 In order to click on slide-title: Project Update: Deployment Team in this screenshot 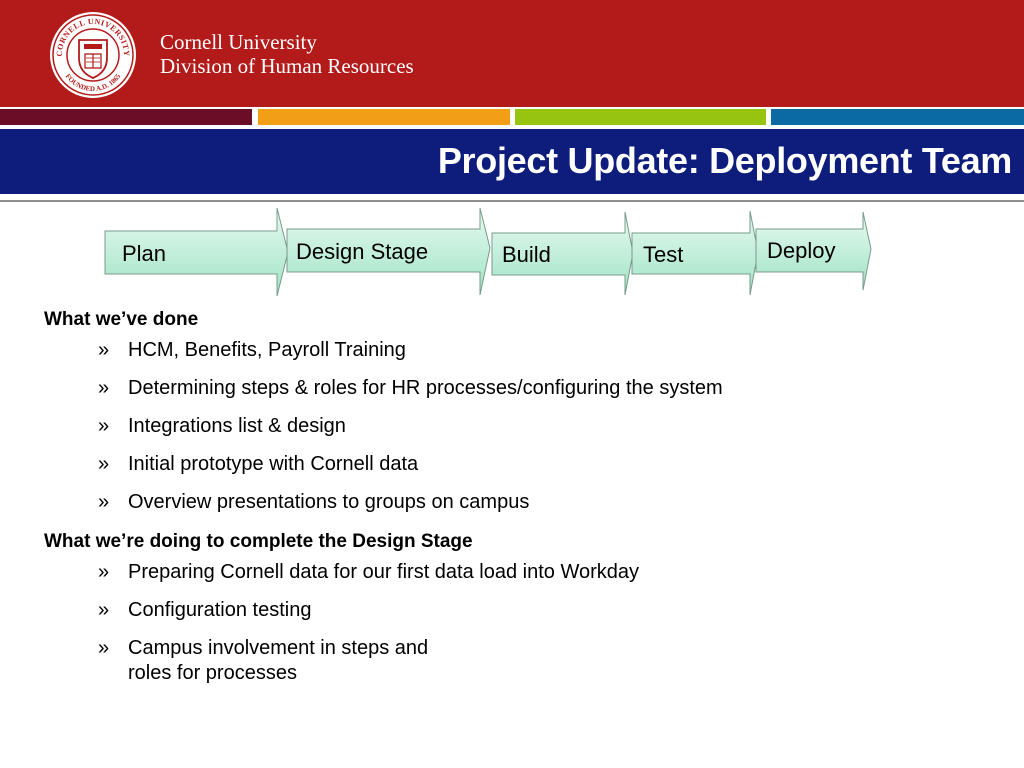, I will do `click(724, 160)`.